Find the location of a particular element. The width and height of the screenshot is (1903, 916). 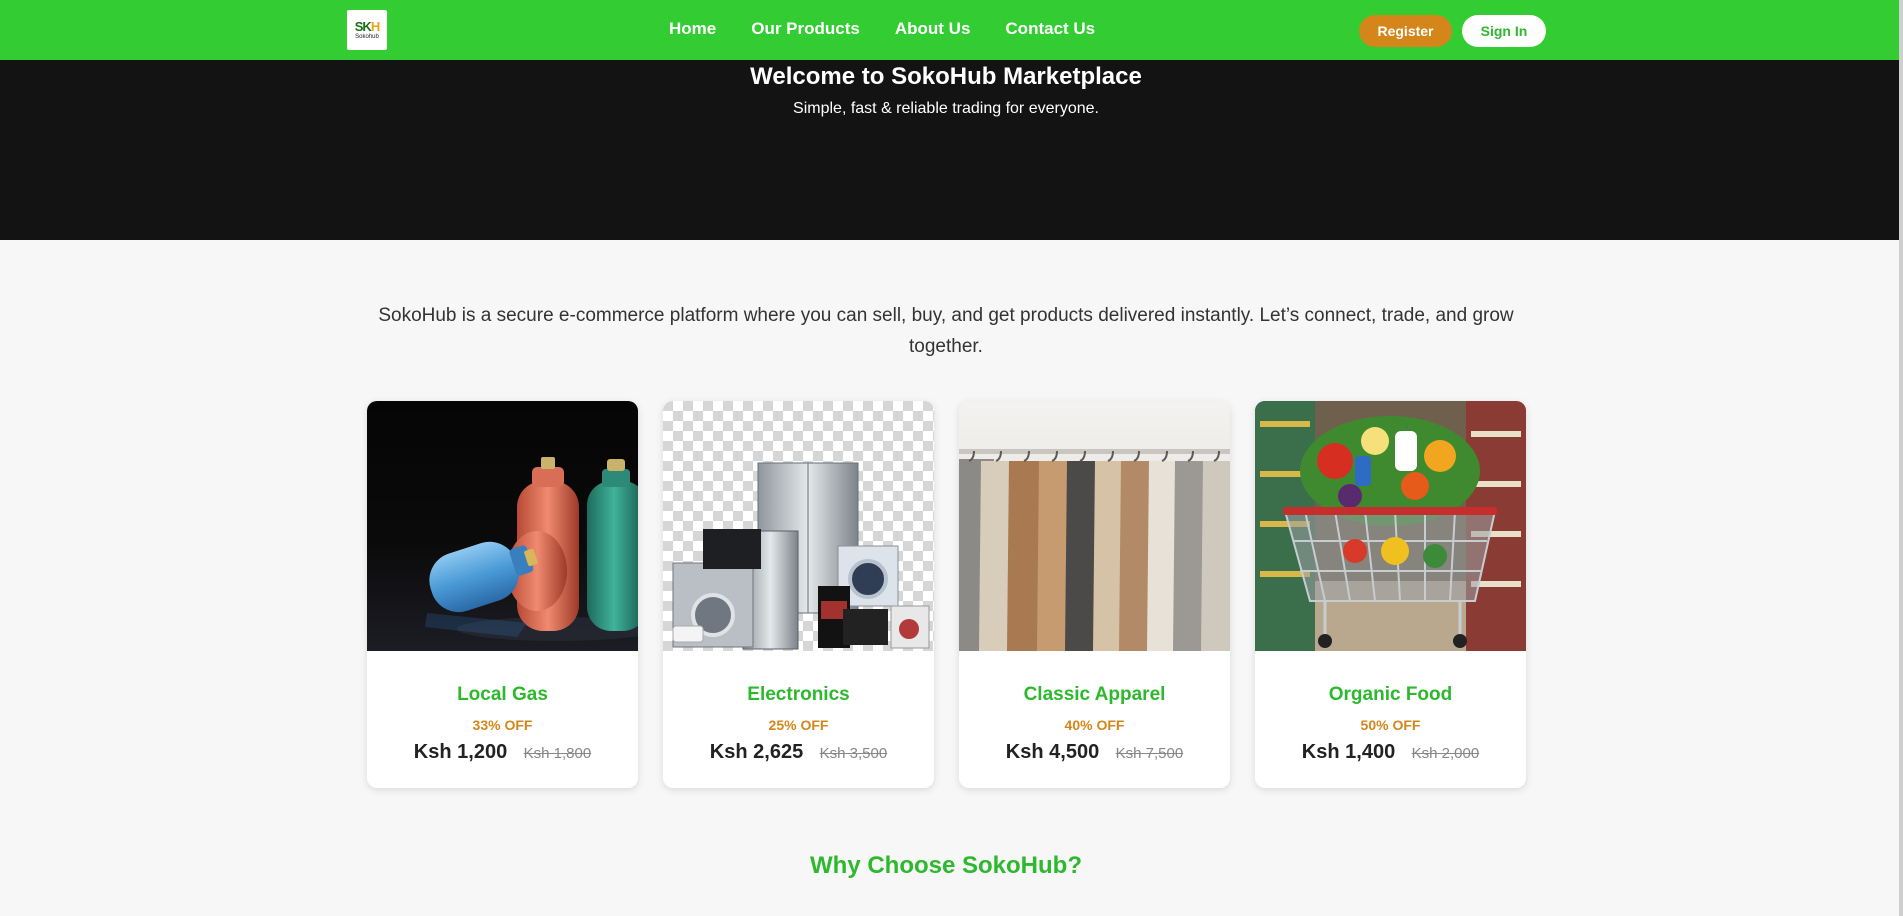

price-row: Ksh 2,625 Ksh 3,500 is located at coordinates (798, 752).